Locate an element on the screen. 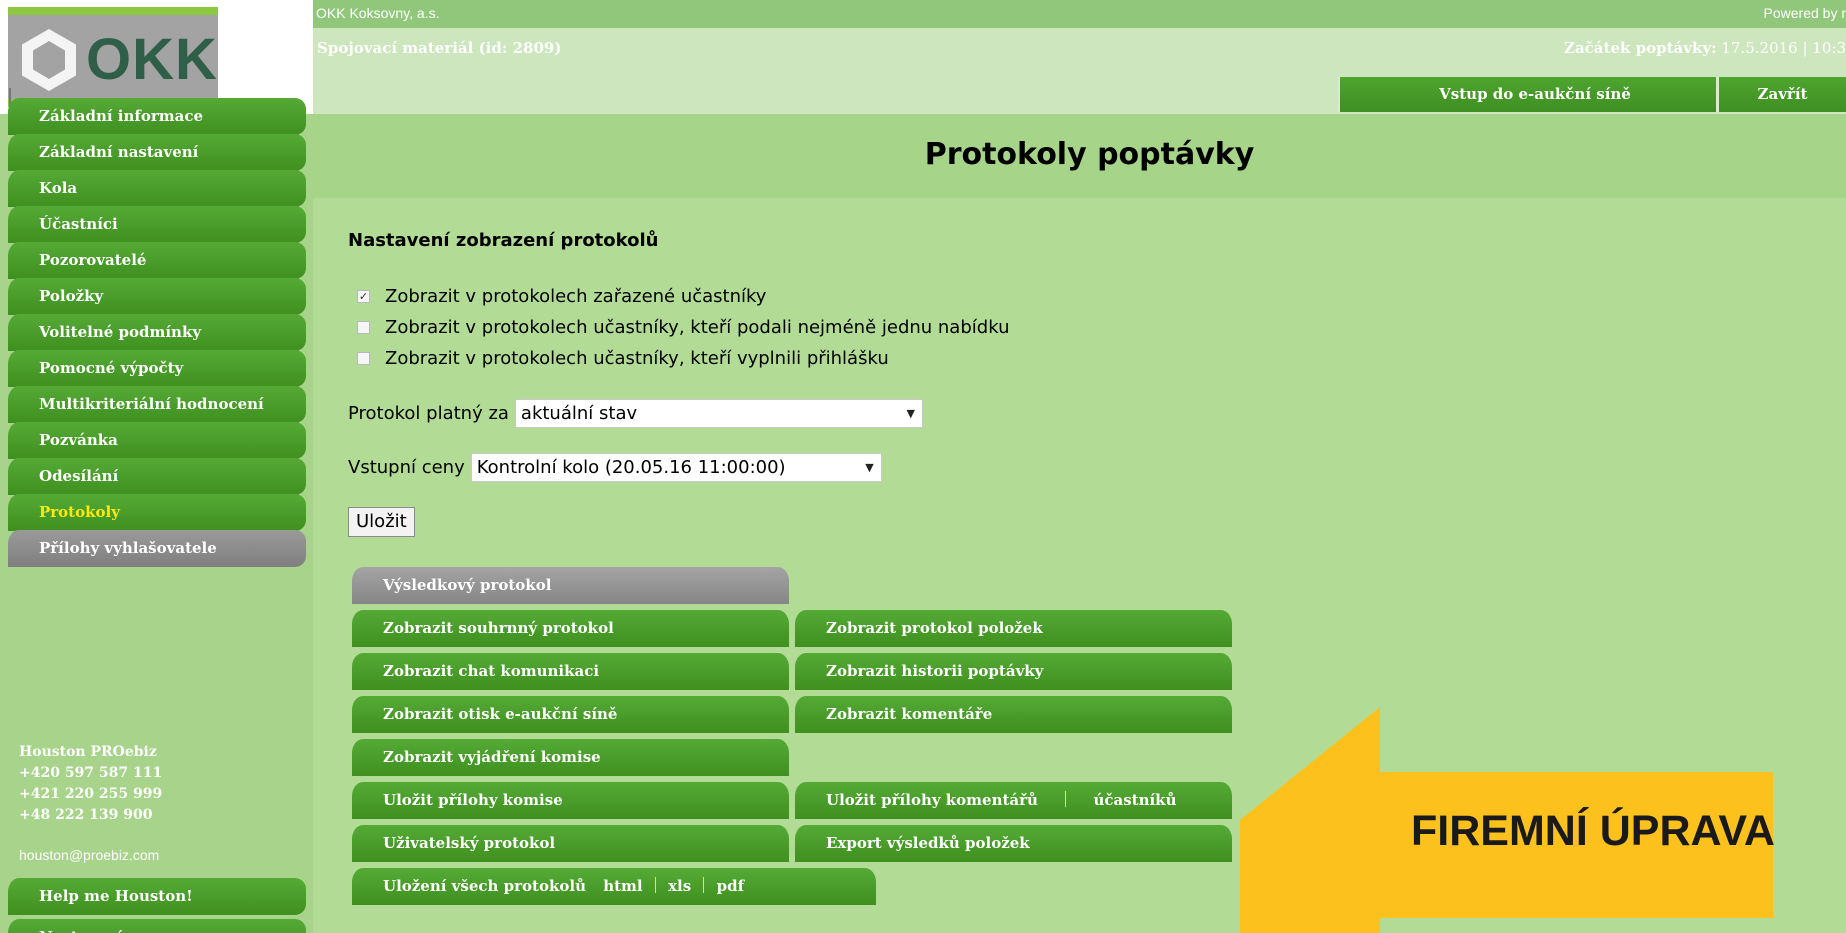 The image size is (1846, 933). save-all-protocols-label: Uložení všech protokolů is located at coordinates (484, 886).